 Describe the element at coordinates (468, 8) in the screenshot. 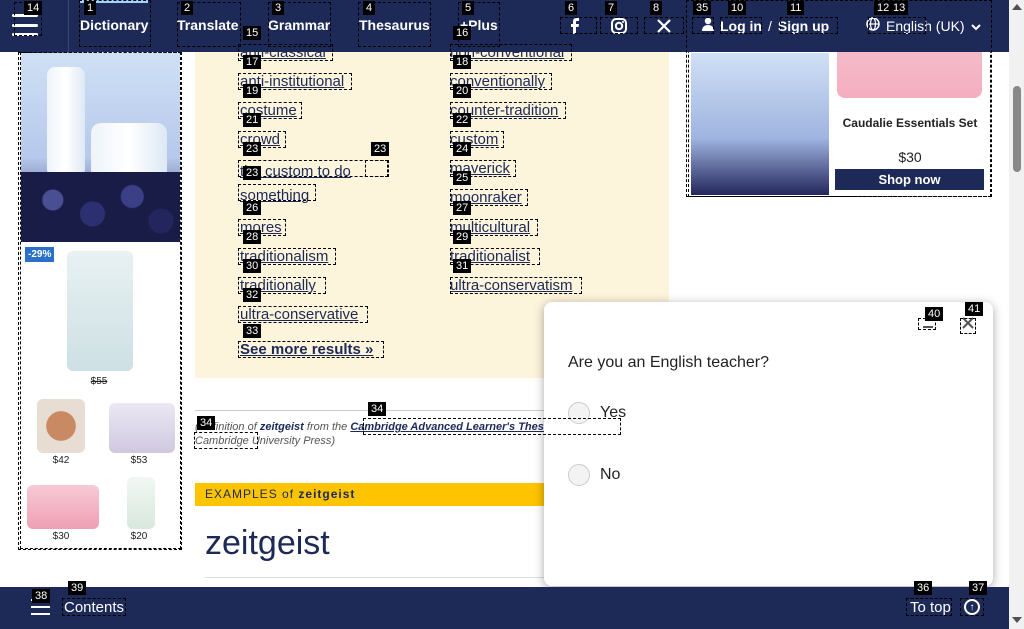

I see `annotation-number-tag: 5` at that location.